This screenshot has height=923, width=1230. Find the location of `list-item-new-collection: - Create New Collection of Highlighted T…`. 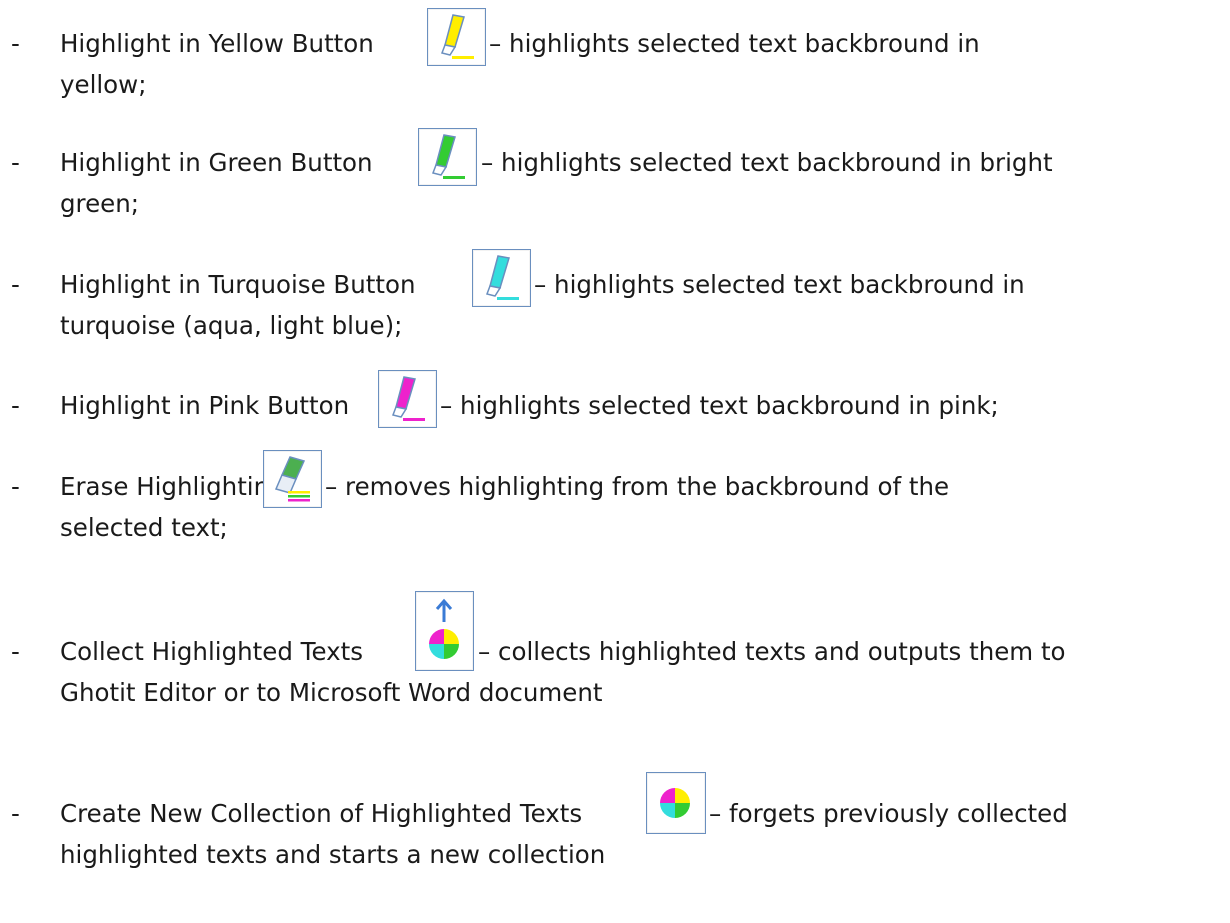

list-item-new-collection: - Create New Collection of Highlighted T… is located at coordinates (615, 839).